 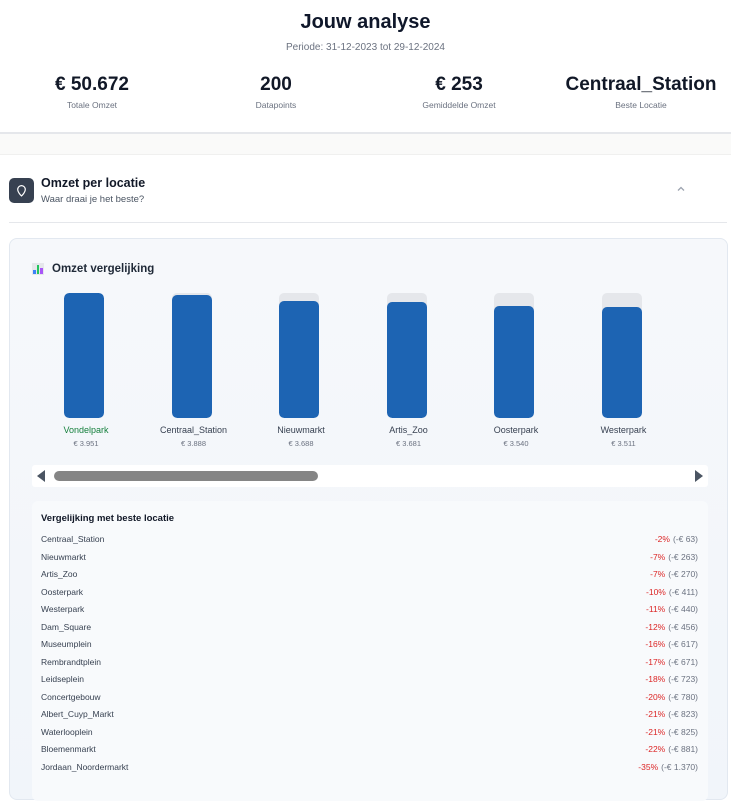 What do you see at coordinates (41, 476) in the screenshot?
I see `scroll-left-arrow-icon` at bounding box center [41, 476].